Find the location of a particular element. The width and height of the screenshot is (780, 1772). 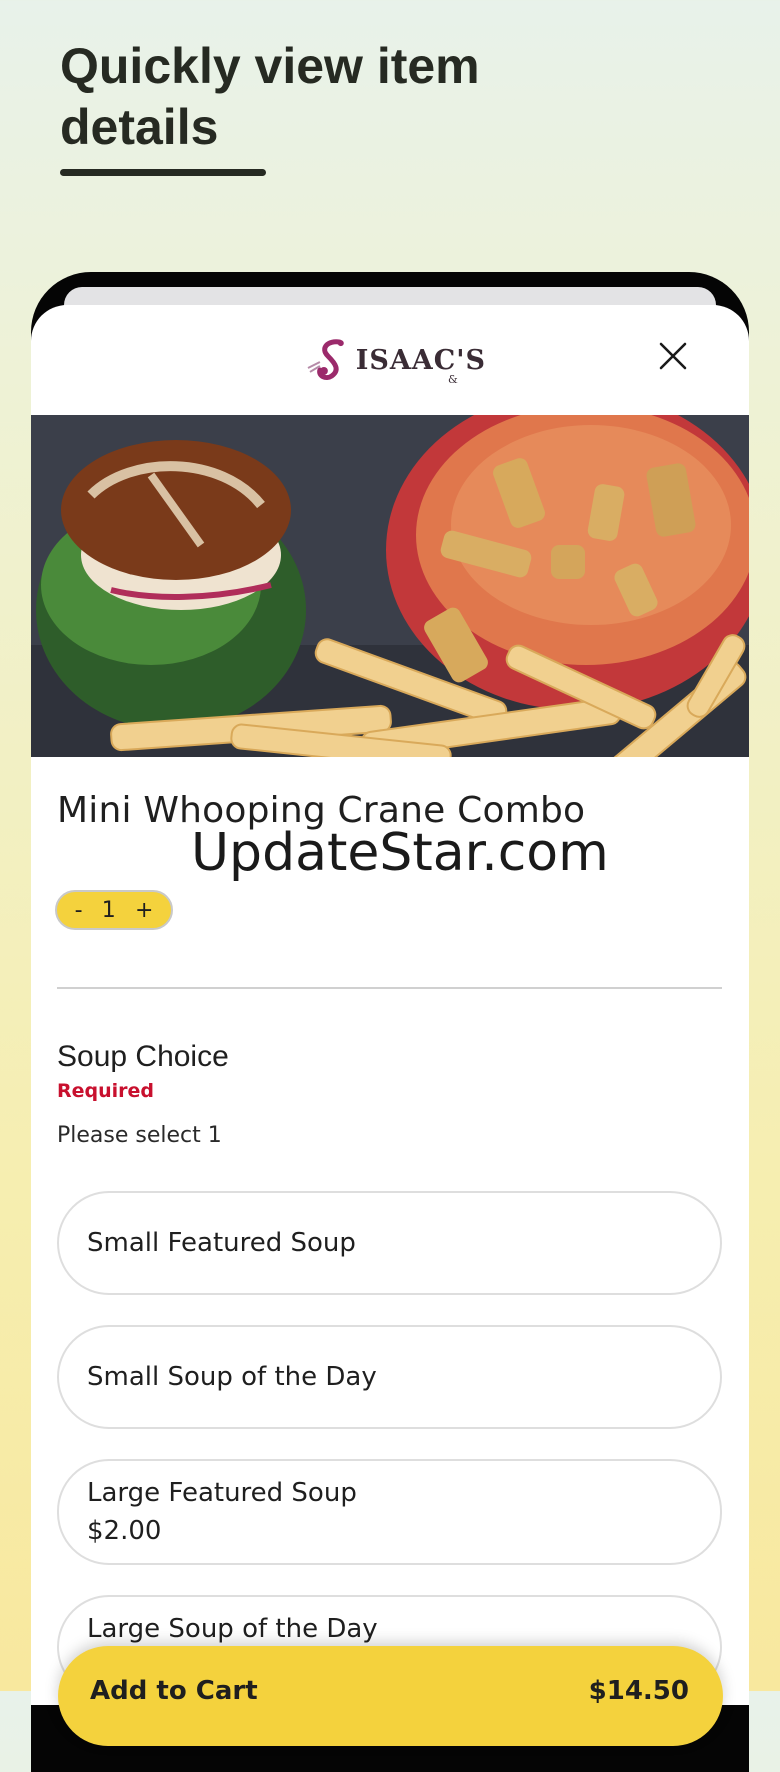

increase-quantity-button: + is located at coordinates (144, 910).